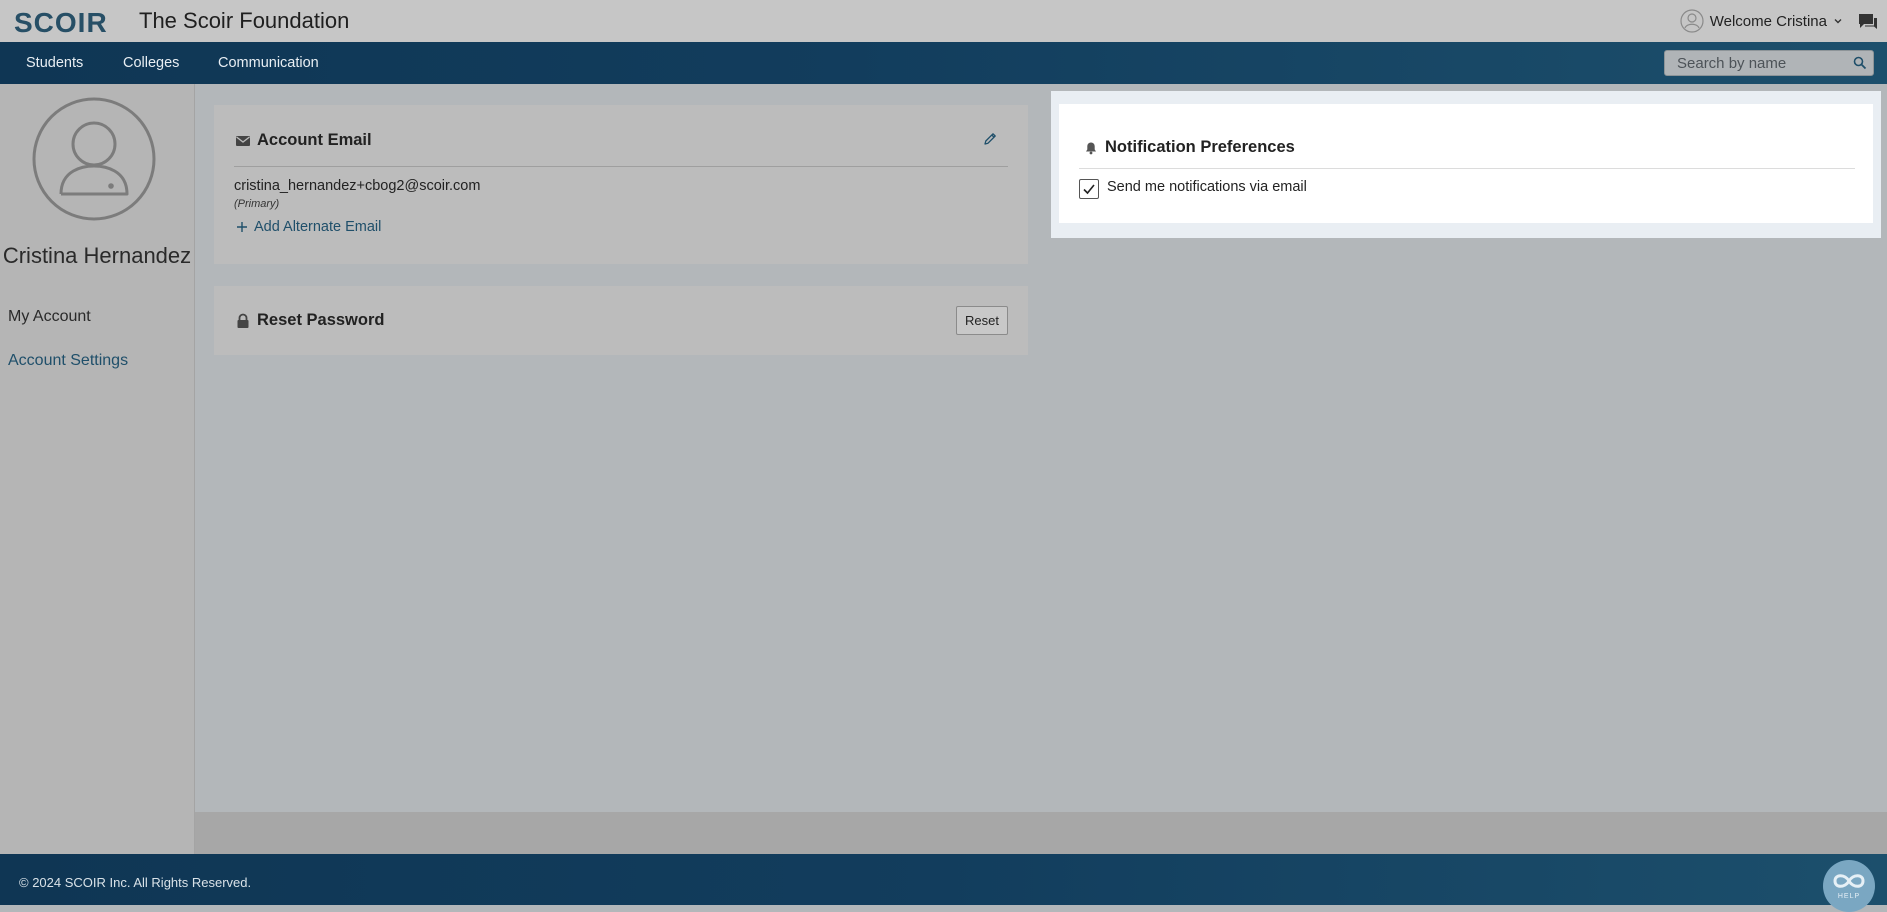 This screenshot has width=1887, height=912. Describe the element at coordinates (321, 320) in the screenshot. I see `reset-password-title: Reset Password` at that location.